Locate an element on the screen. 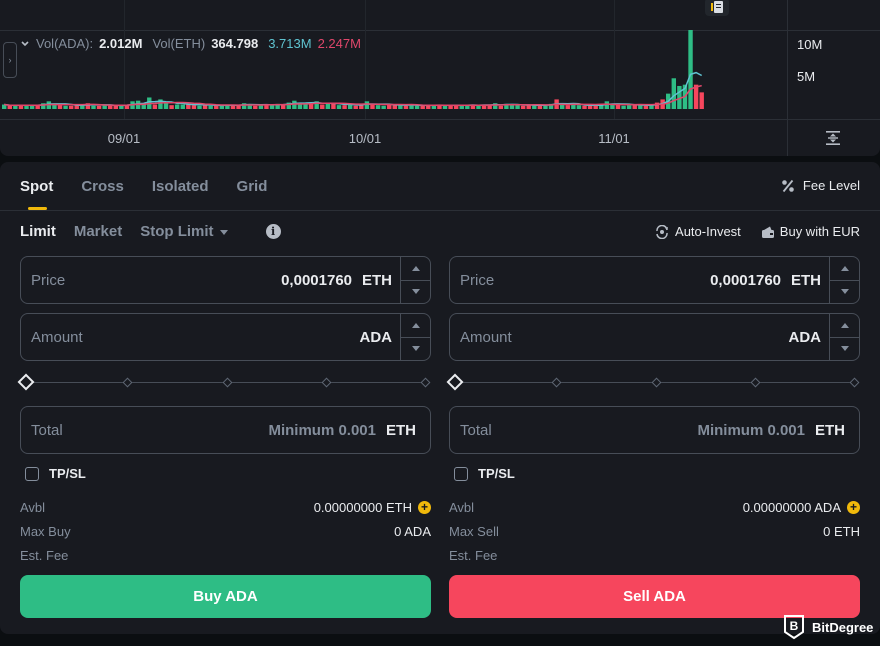 This screenshot has height=646, width=880. sell-percent-slider is located at coordinates (653, 383).